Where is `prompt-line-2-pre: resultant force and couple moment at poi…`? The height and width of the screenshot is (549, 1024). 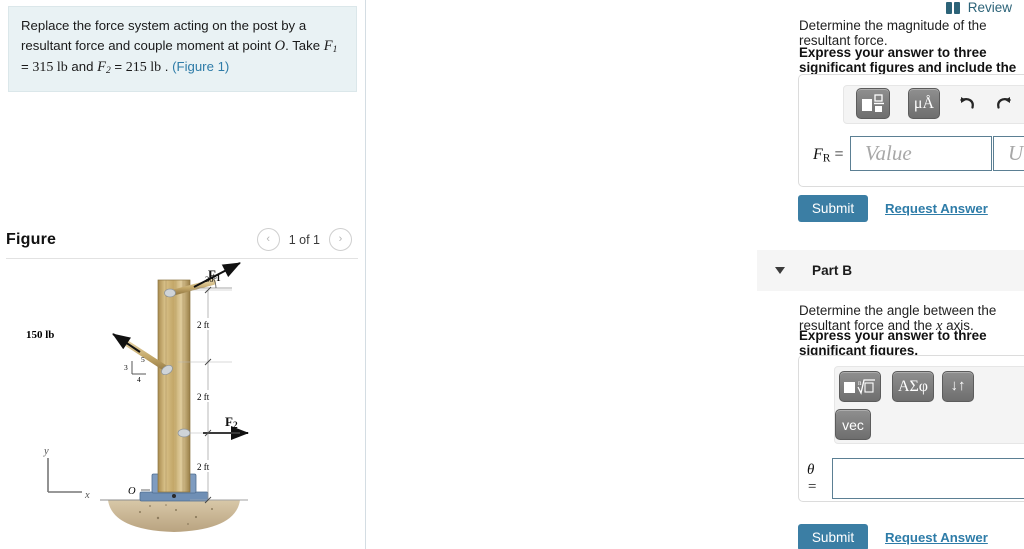 prompt-line-2-pre: resultant force and couple moment at poi… is located at coordinates (148, 45).